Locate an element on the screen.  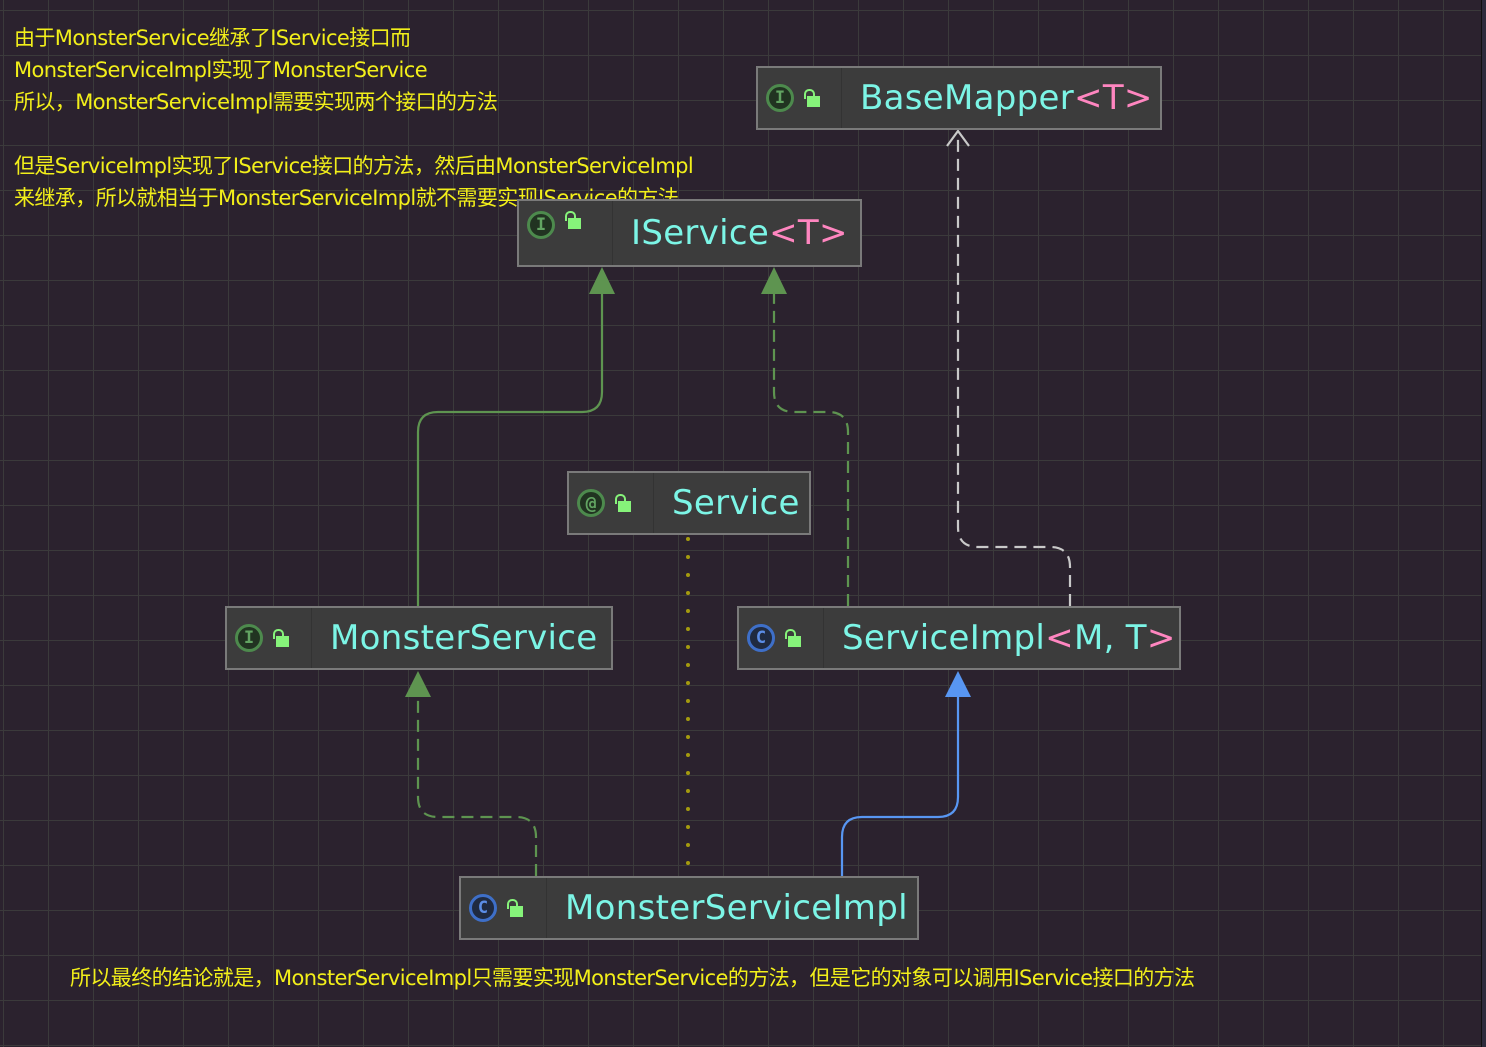
node-monsterservice: I MonsterService is located at coordinates (419, 638).